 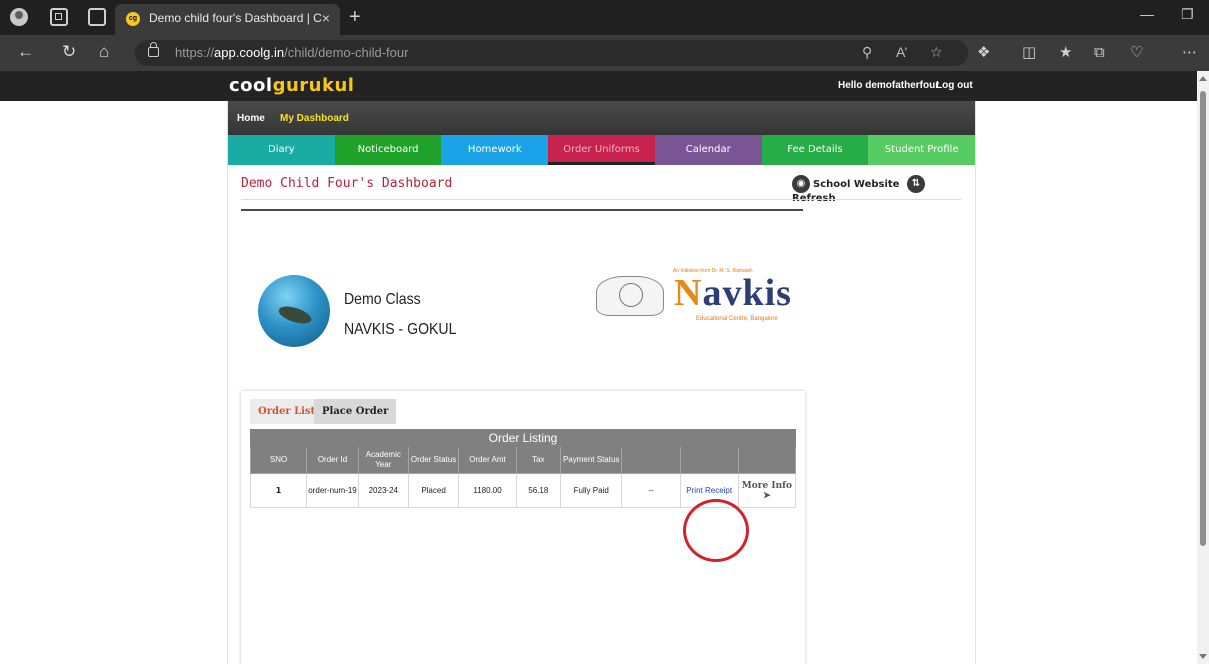 I want to click on lock-icon, so click(x=153, y=49).